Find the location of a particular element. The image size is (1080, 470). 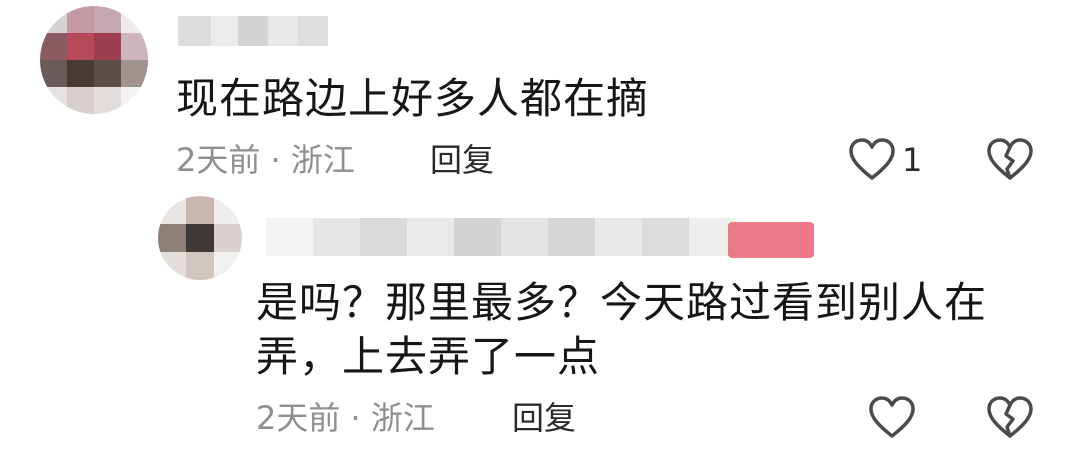

comment-text: 是吗？那里最多？今天路过看到别人在弄，上去弄了一点 is located at coordinates (622, 329).